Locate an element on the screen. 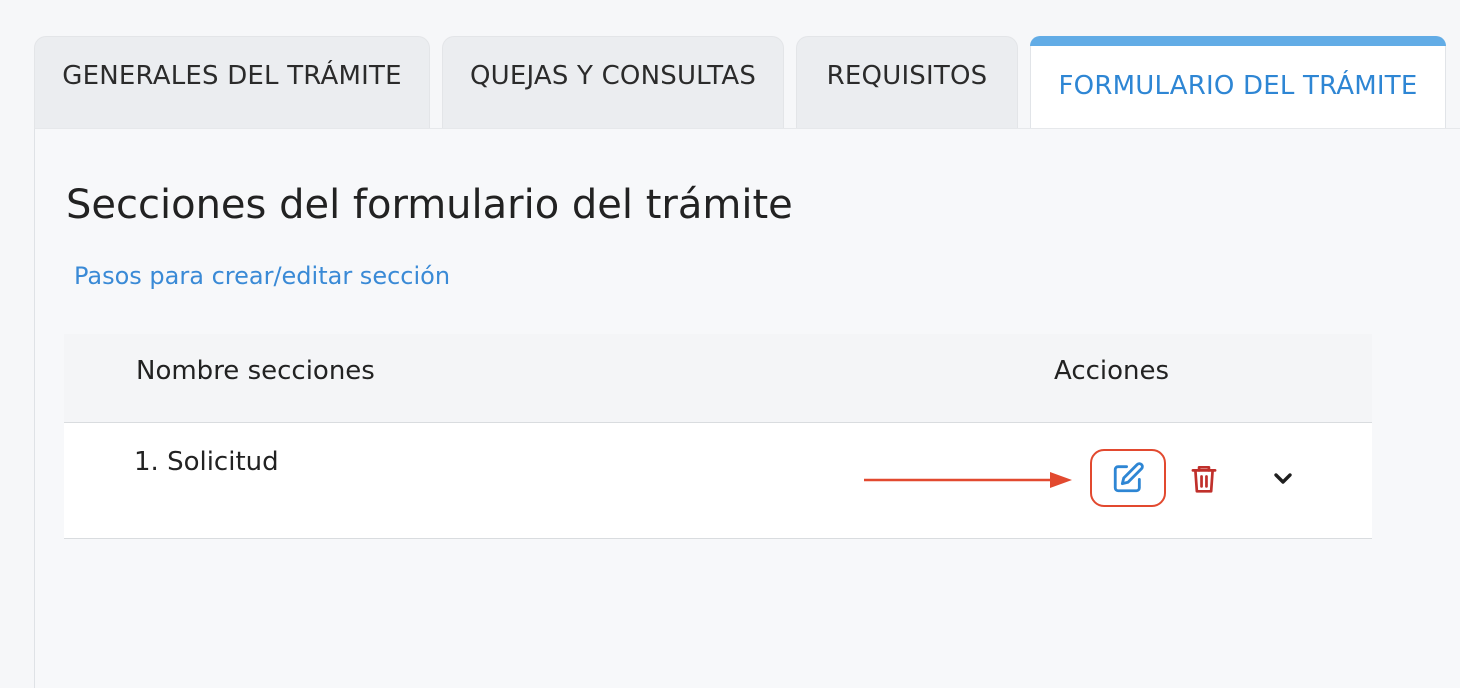 The width and height of the screenshot is (1460, 688). tab-quejas: QUEJAS Y CONSULTAS is located at coordinates (613, 82).